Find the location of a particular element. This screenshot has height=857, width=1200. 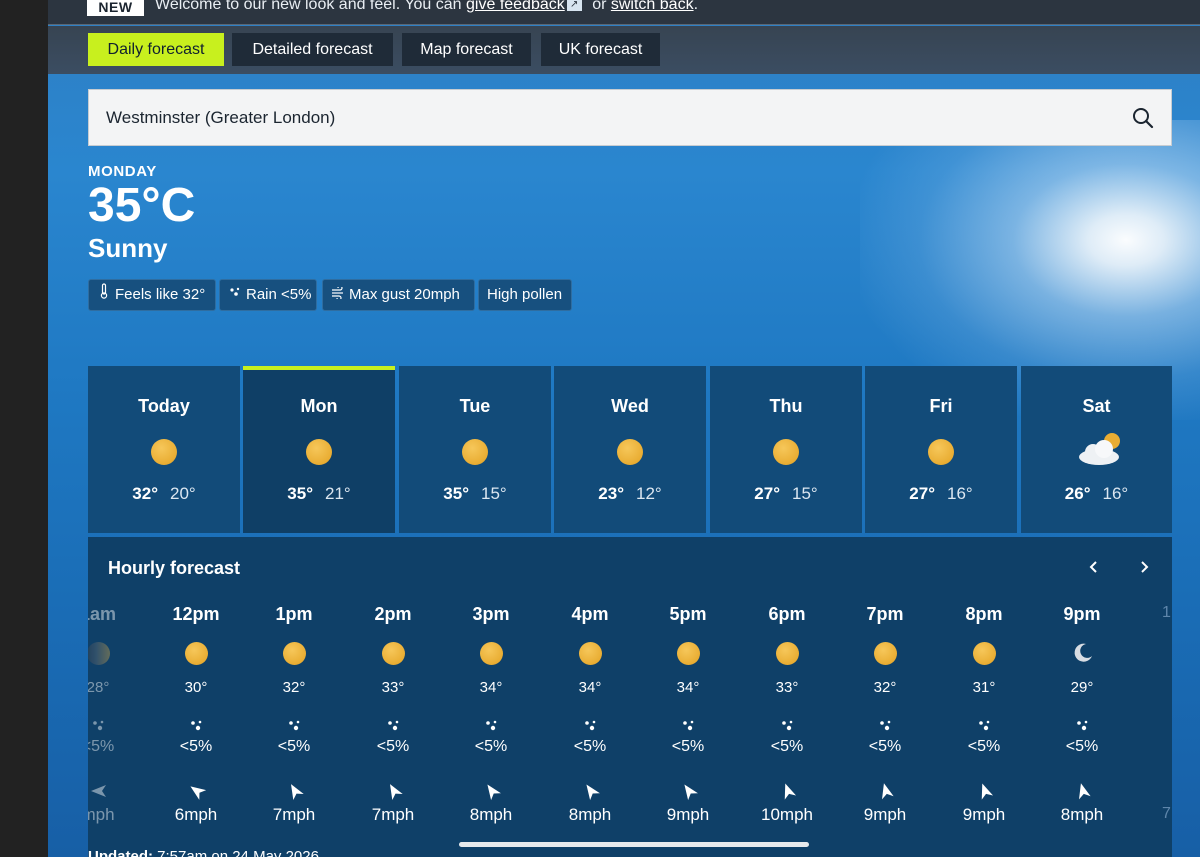

tab-detailed-forecast: Detailed forecast is located at coordinates (312, 49).